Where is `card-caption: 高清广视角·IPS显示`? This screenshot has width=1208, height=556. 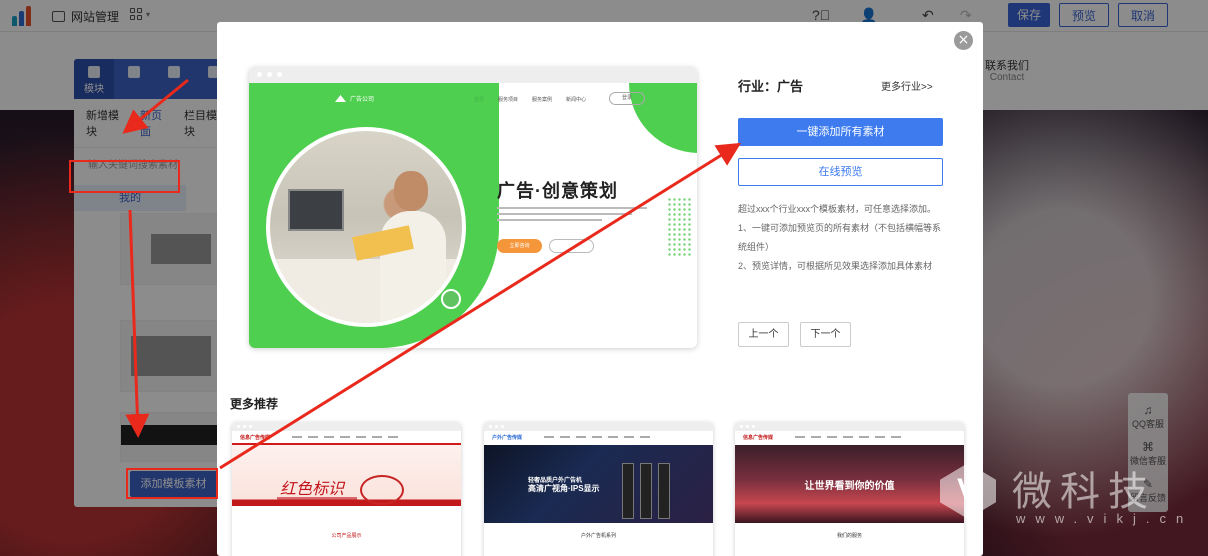 card-caption: 高清广视角·IPS显示 is located at coordinates (564, 488).